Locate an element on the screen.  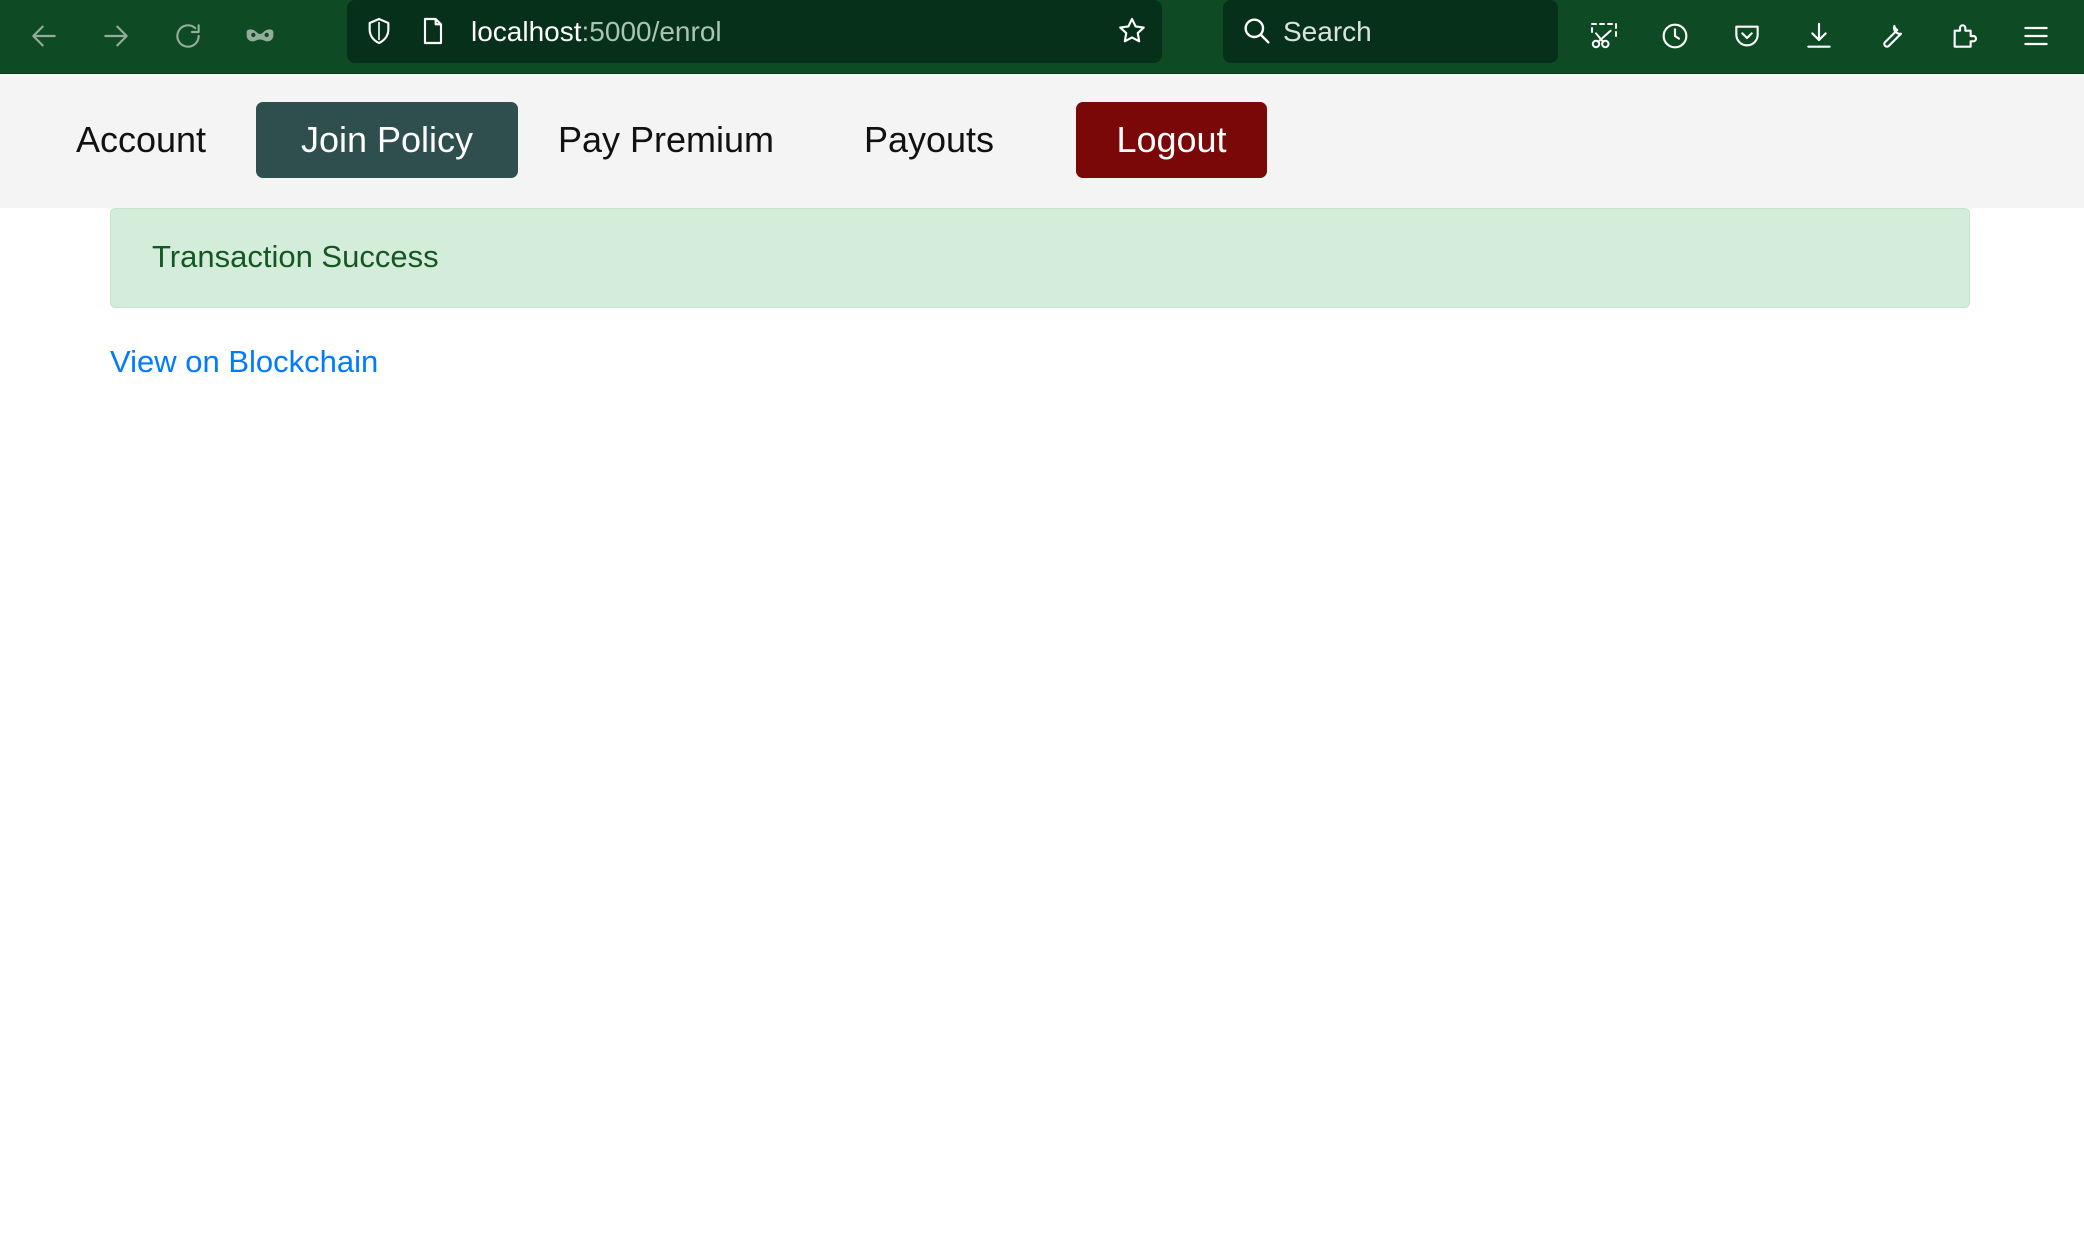
back-icon is located at coordinates (44, 36).